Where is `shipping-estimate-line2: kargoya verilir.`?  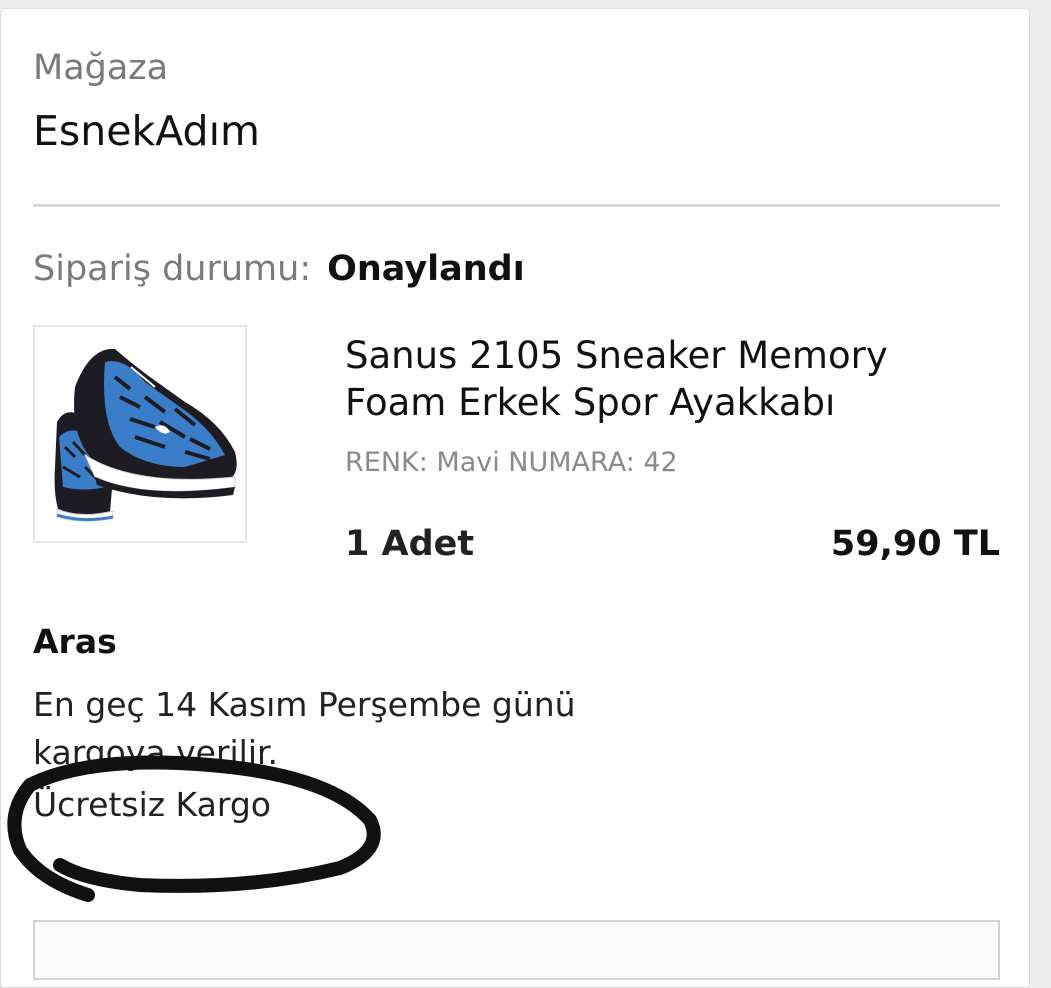 shipping-estimate-line2: kargoya verilir. is located at coordinates (156, 752).